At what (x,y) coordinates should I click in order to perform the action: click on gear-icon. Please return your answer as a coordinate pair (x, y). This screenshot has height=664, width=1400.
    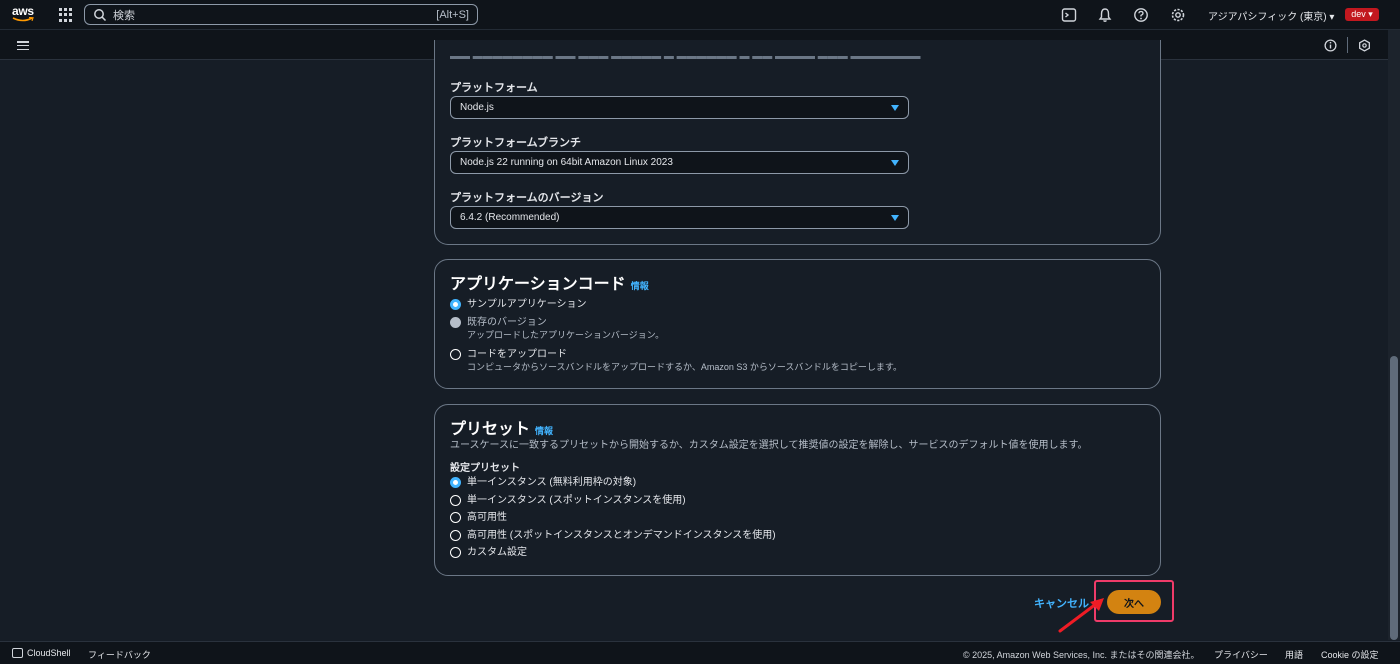
    Looking at the image, I should click on (1178, 15).